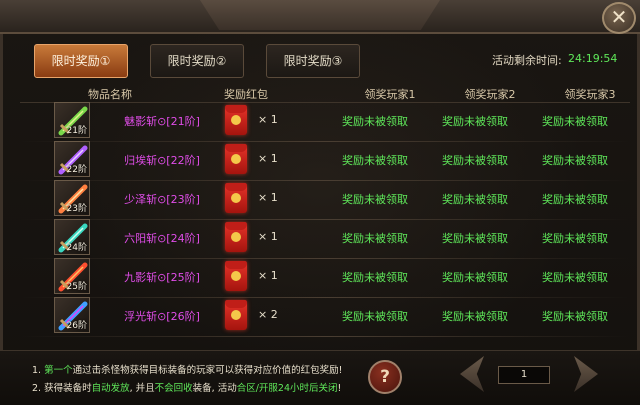 The height and width of the screenshot is (405, 640). What do you see at coordinates (246, 94) in the screenshot?
I see `header-reward: 奖励红包` at bounding box center [246, 94].